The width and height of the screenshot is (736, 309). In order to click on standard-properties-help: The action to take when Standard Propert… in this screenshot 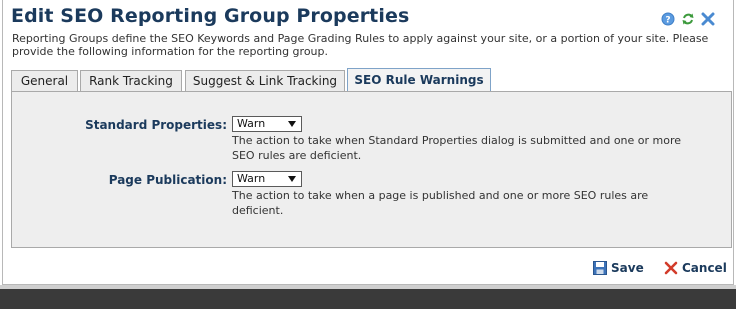, I will do `click(457, 148)`.